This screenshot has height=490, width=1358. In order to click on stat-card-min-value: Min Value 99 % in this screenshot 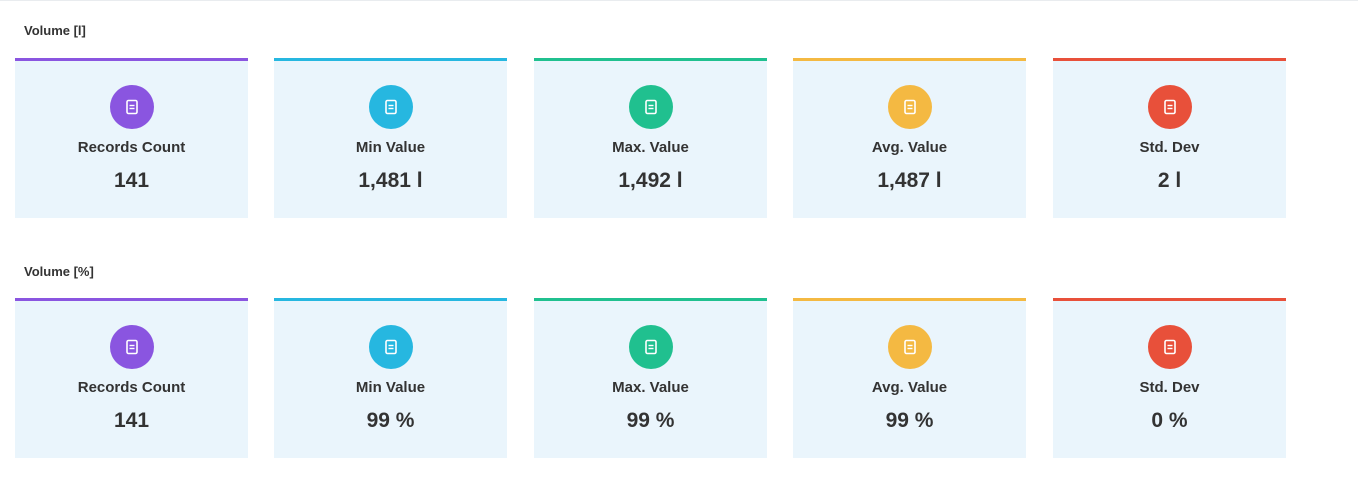, I will do `click(390, 378)`.